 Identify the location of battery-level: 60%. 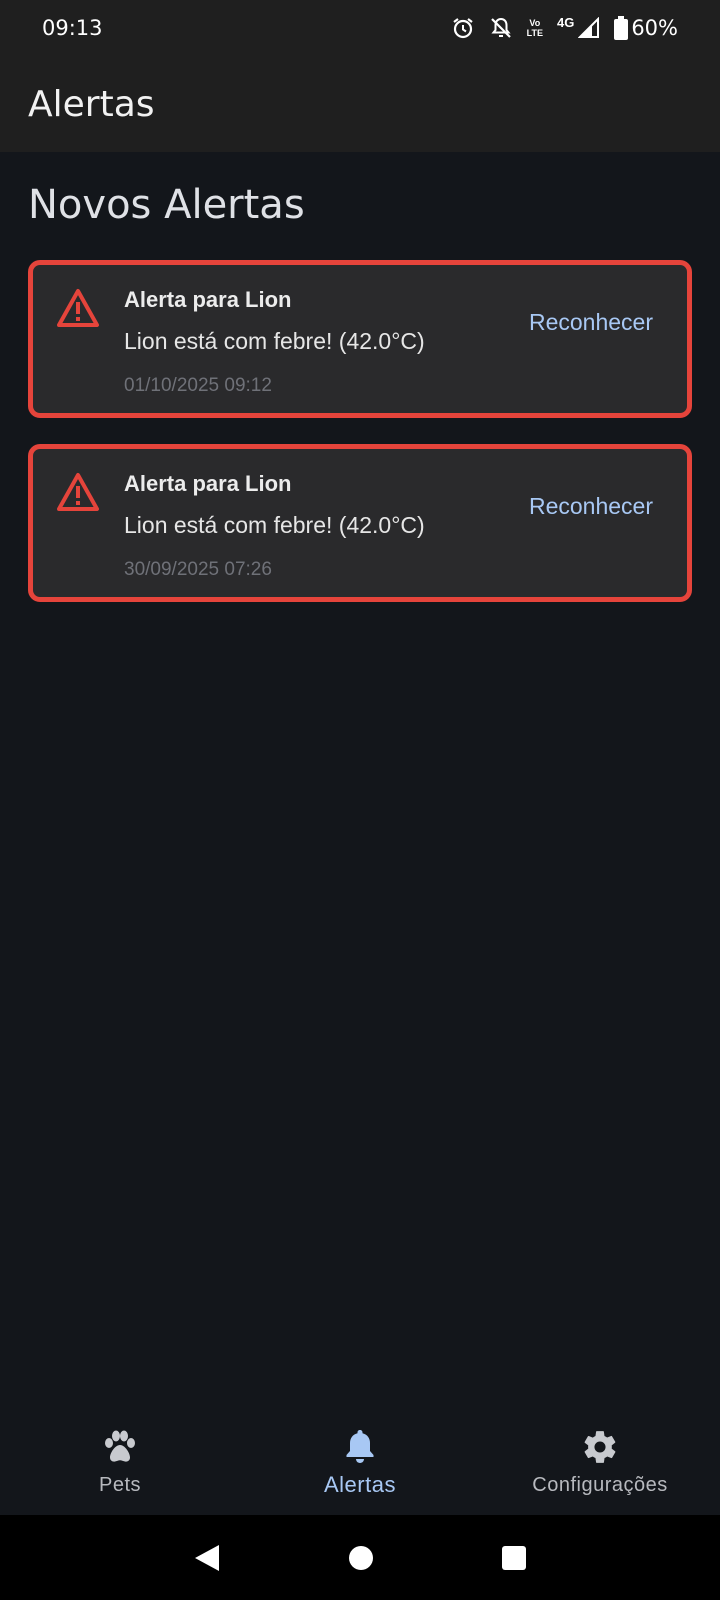
(654, 28).